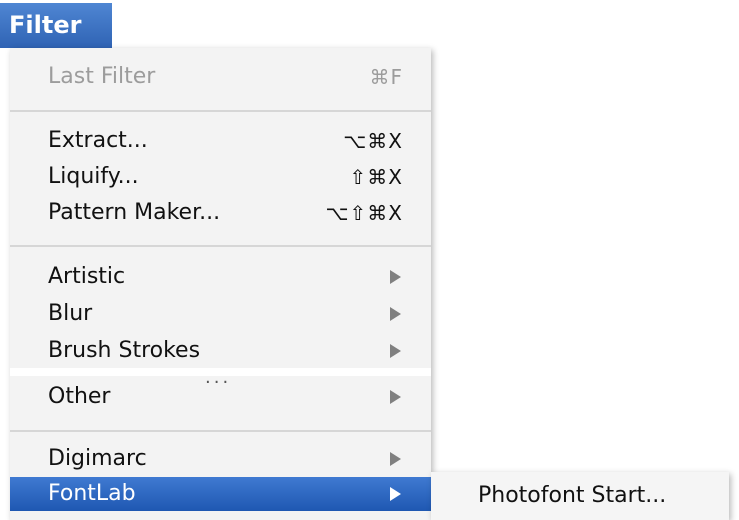 The width and height of the screenshot is (739, 520). I want to click on menu-item-artistic: Artistic, so click(220, 277).